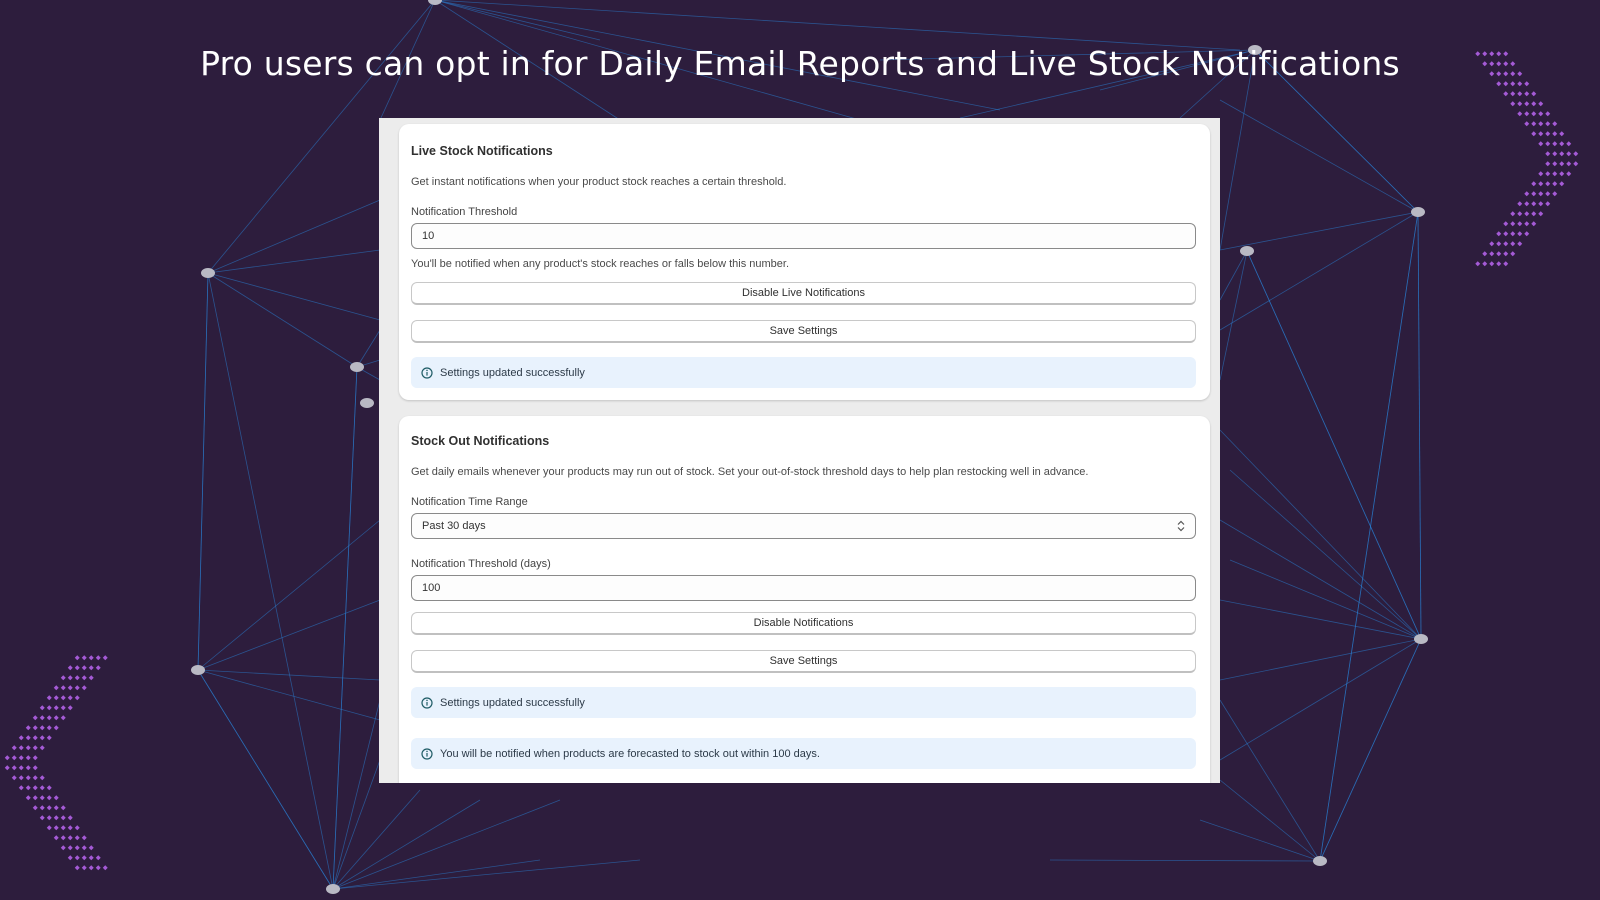 The image size is (1600, 900). Describe the element at coordinates (512, 702) in the screenshot. I see `success-message-2: Settings updated successfully` at that location.